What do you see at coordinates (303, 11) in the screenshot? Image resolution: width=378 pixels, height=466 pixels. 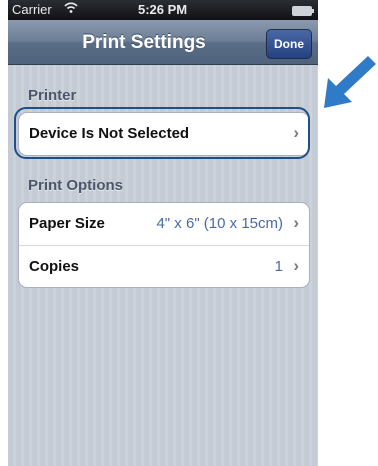 I see `battery-icon` at bounding box center [303, 11].